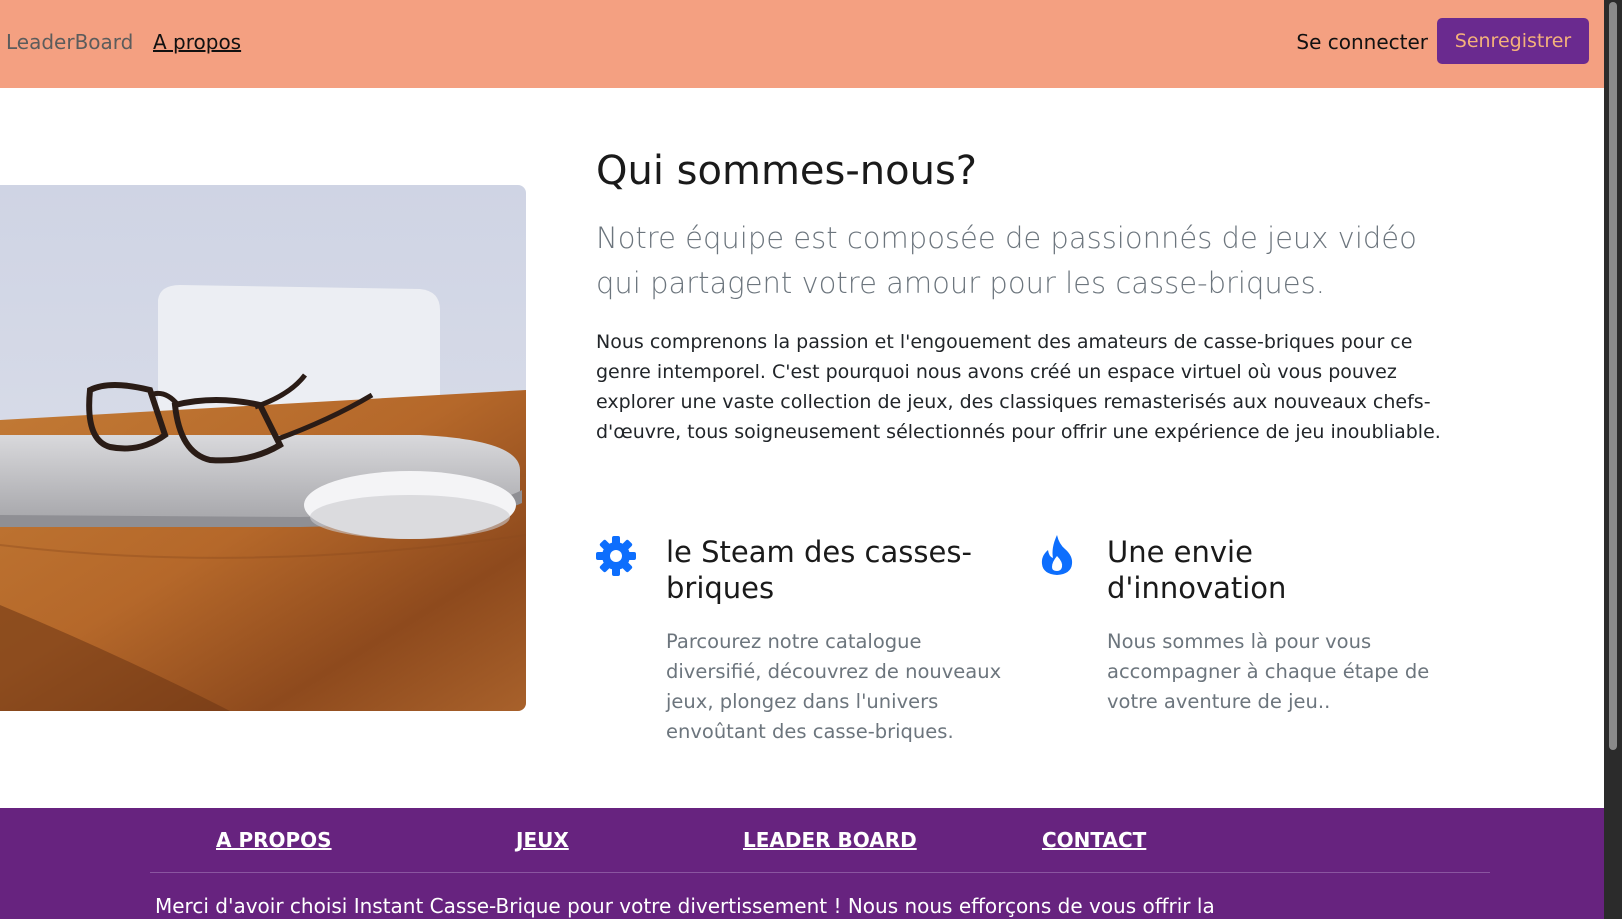  What do you see at coordinates (830, 840) in the screenshot?
I see `footer-link-leaderboard: LEADER BOARD` at bounding box center [830, 840].